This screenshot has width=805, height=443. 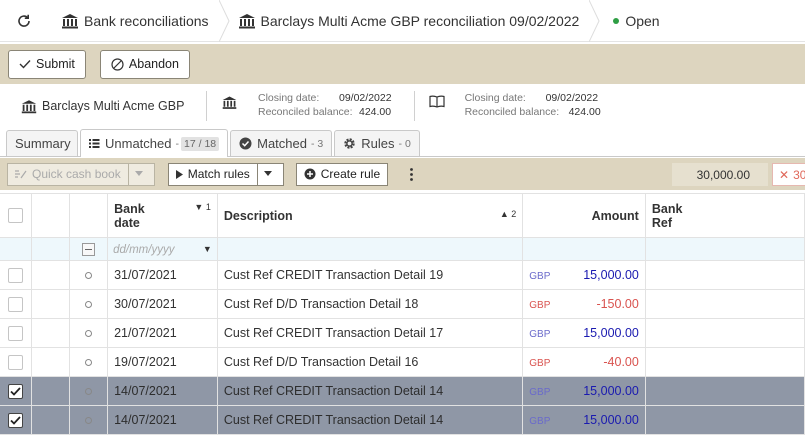 What do you see at coordinates (154, 143) in the screenshot?
I see `tab-unmatched: Unmatched - 17 / 18` at bounding box center [154, 143].